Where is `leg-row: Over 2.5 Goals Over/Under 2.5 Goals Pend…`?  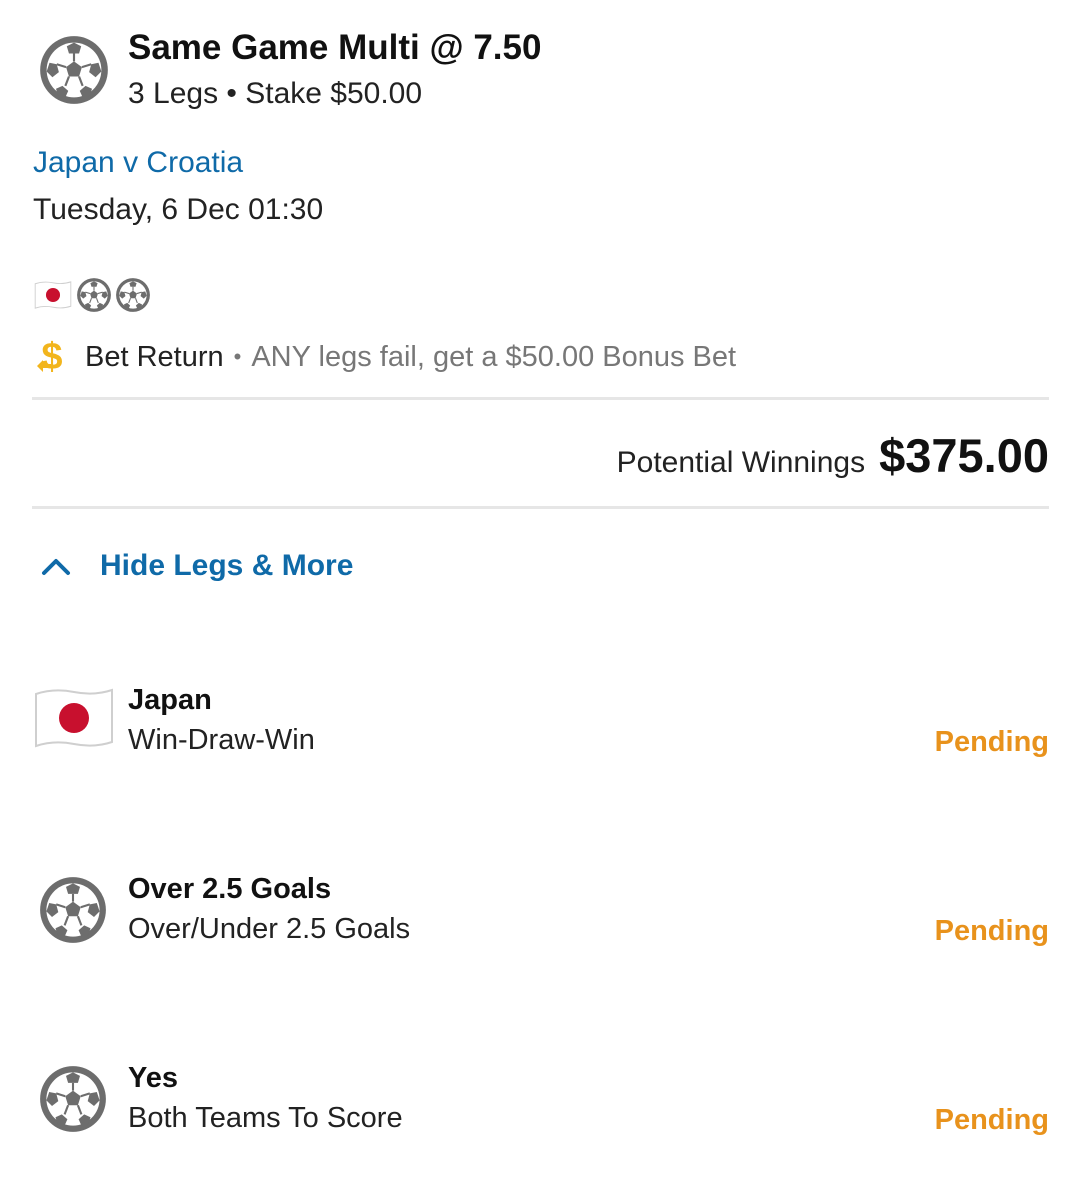
leg-row: Over 2.5 Goals Over/Under 2.5 Goals Pend… is located at coordinates (540, 918).